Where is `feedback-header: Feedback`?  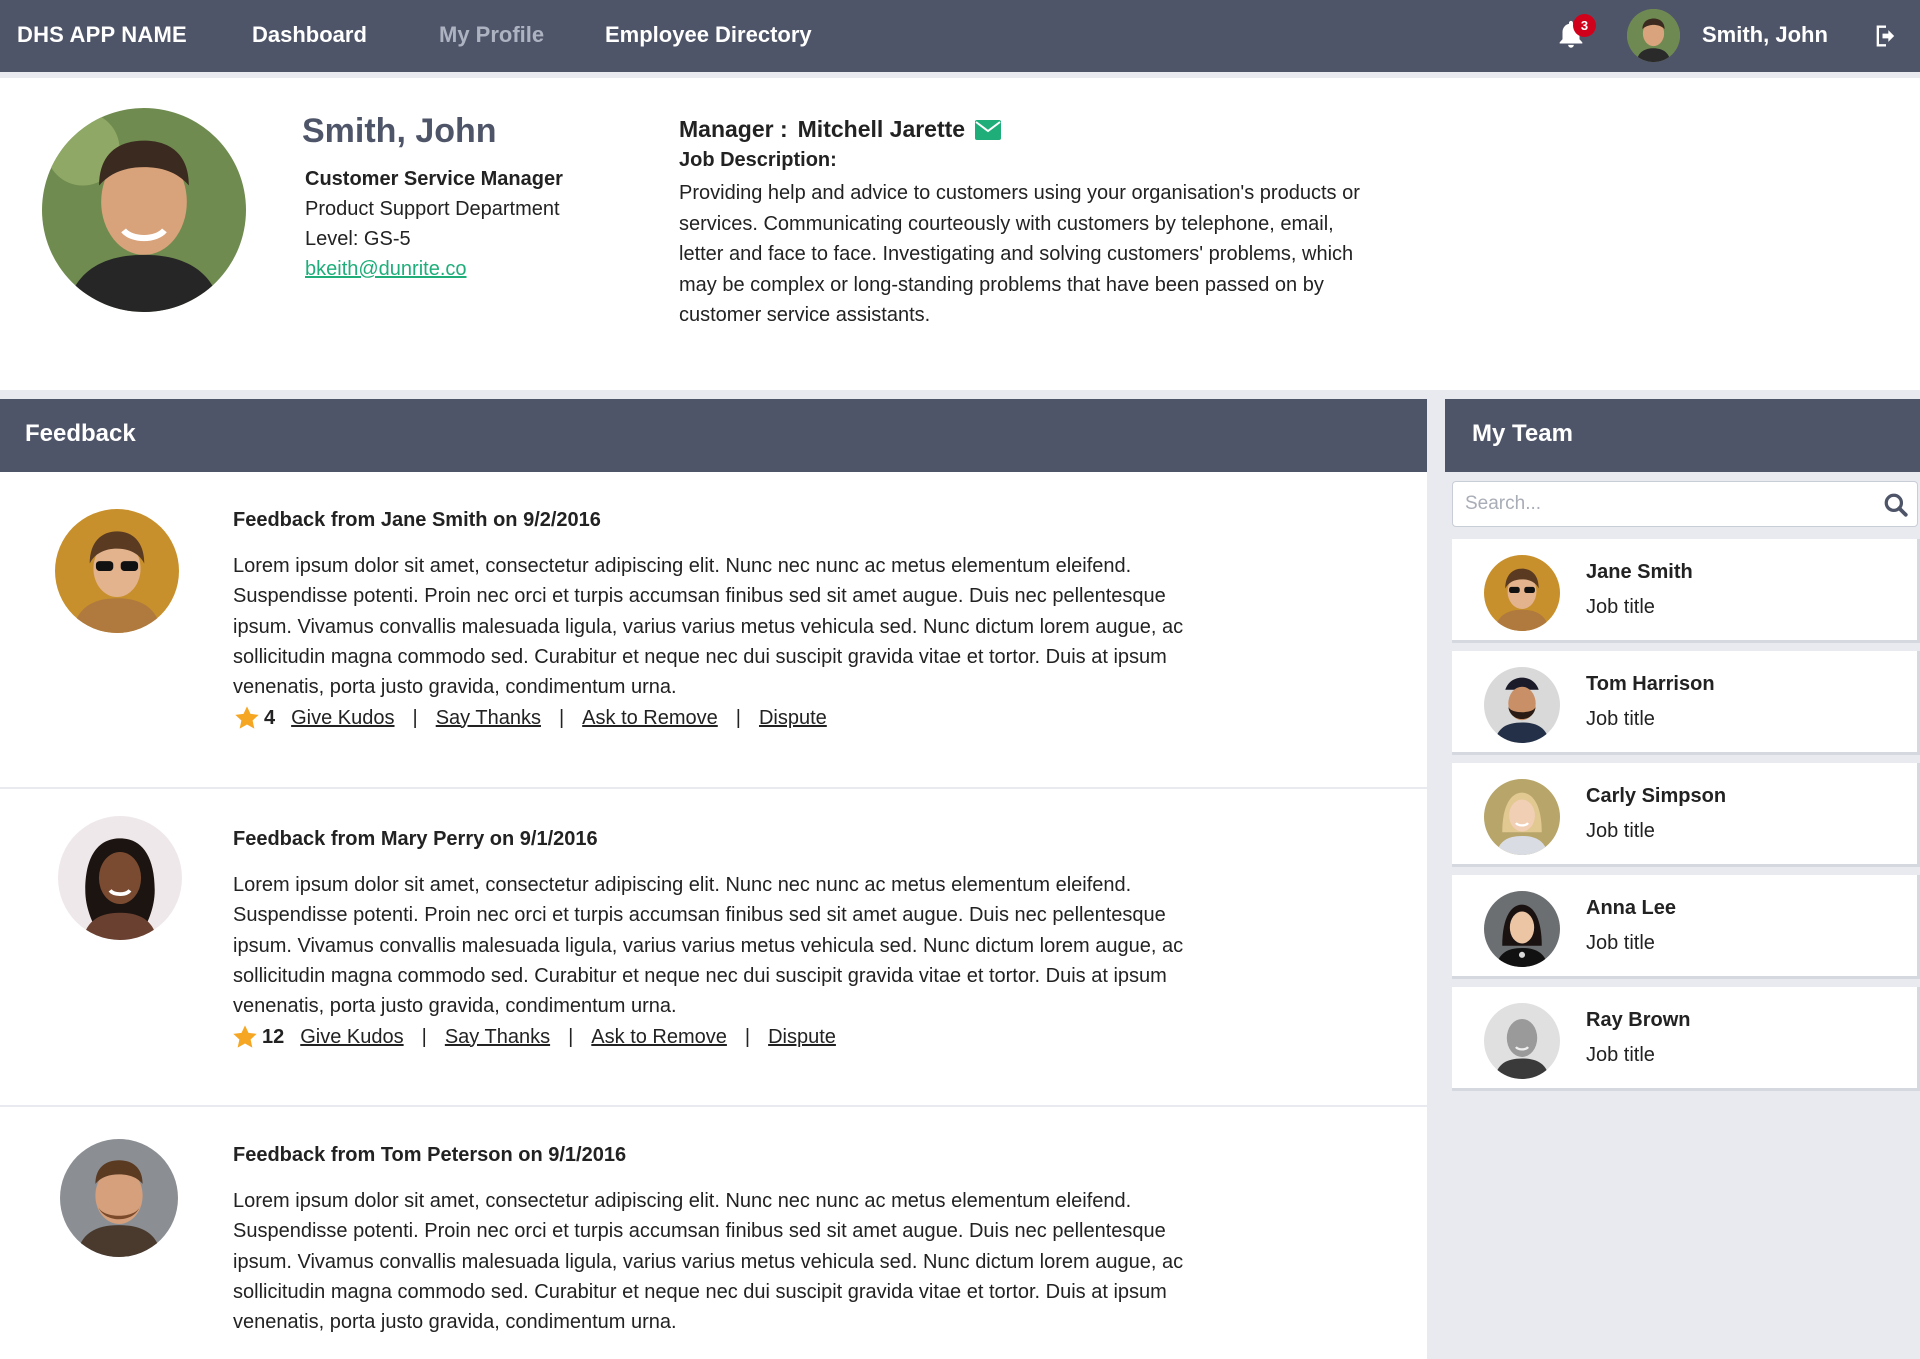
feedback-header: Feedback is located at coordinates (713, 435).